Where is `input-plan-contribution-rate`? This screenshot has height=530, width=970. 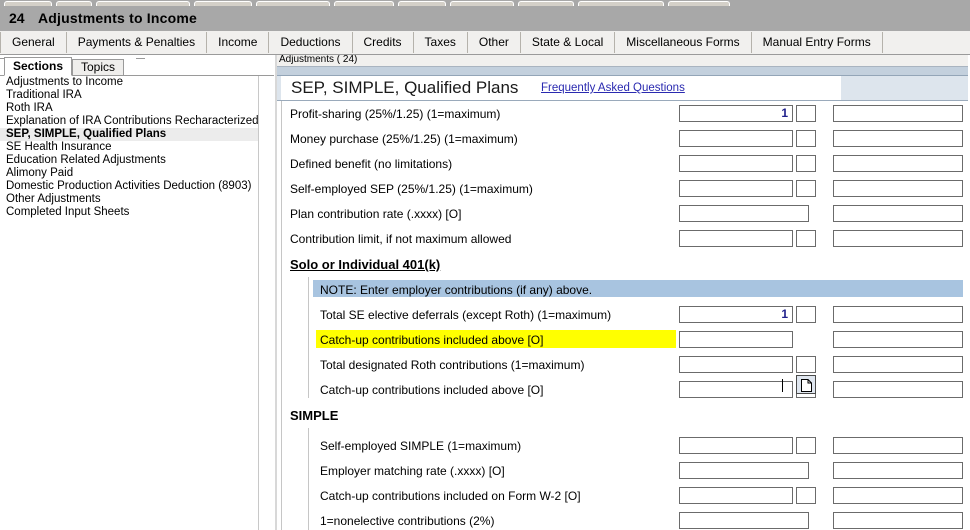
input-plan-contribution-rate is located at coordinates (744, 213).